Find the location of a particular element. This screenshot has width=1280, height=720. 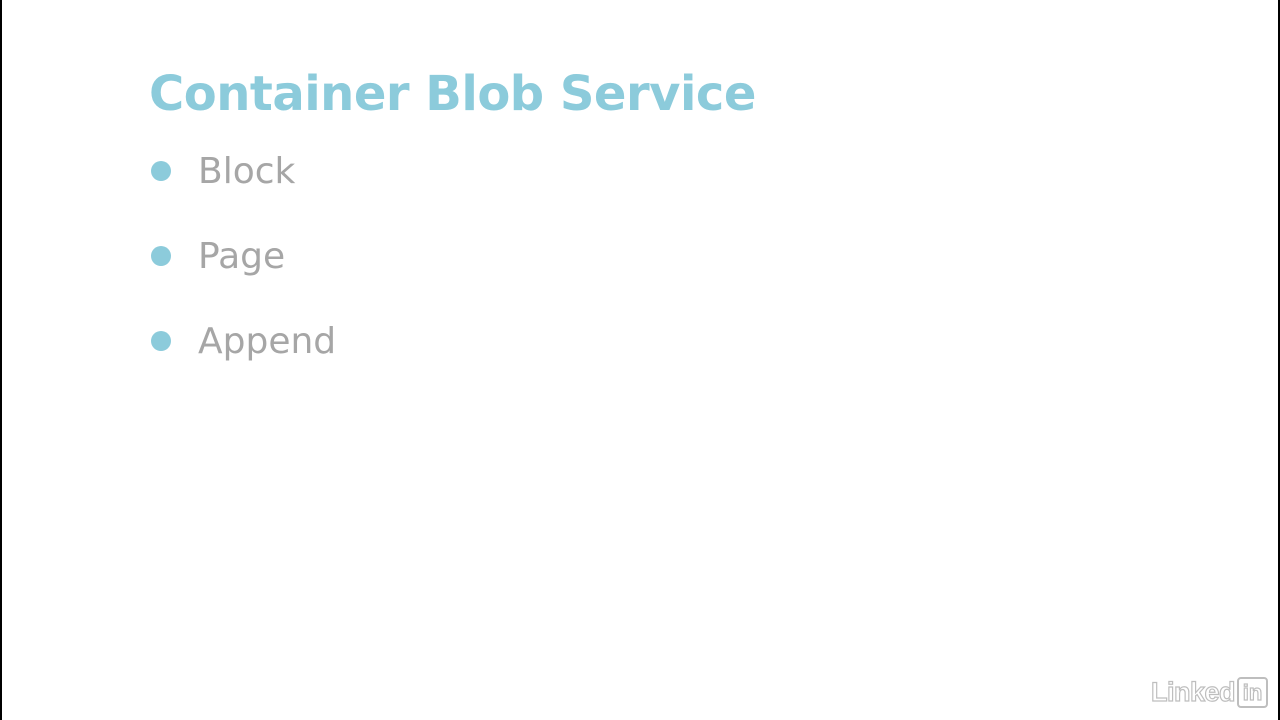

linkedin-logo: Linked in is located at coordinates (1209, 692).